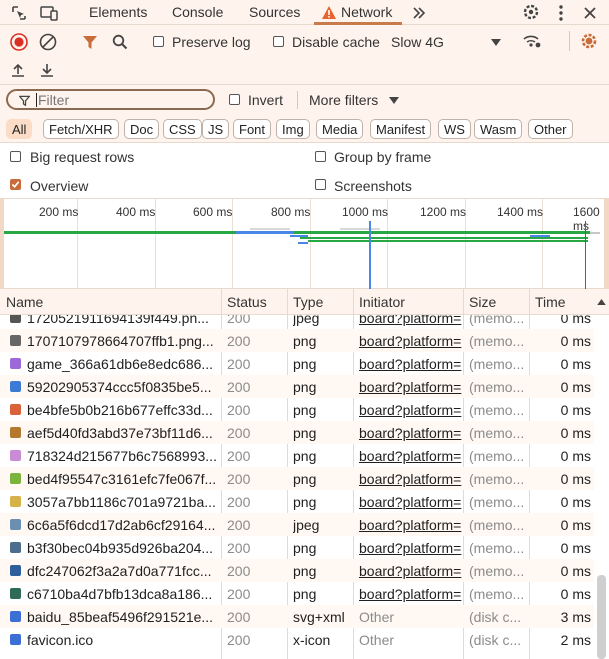 The image size is (609, 659). I want to click on disable-cache-checkbox, so click(278, 41).